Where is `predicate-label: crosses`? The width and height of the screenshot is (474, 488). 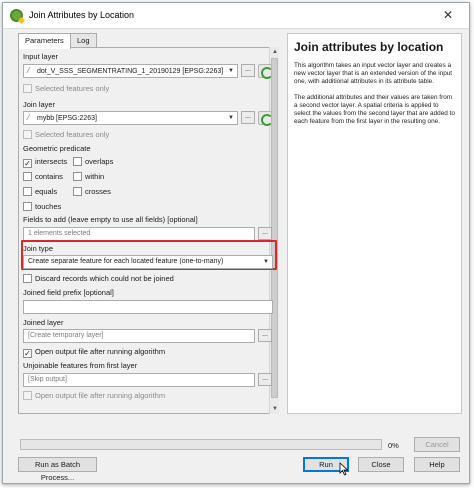
predicate-label: crosses is located at coordinates (98, 191).